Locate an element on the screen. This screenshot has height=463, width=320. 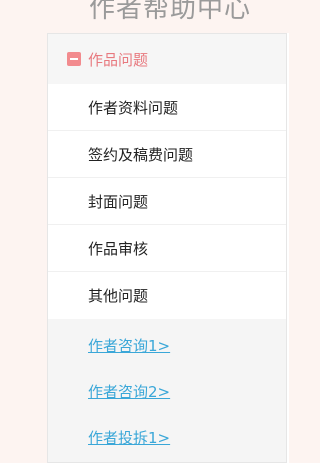
author-consult-link-2: 作者咨询2> is located at coordinates (167, 391).